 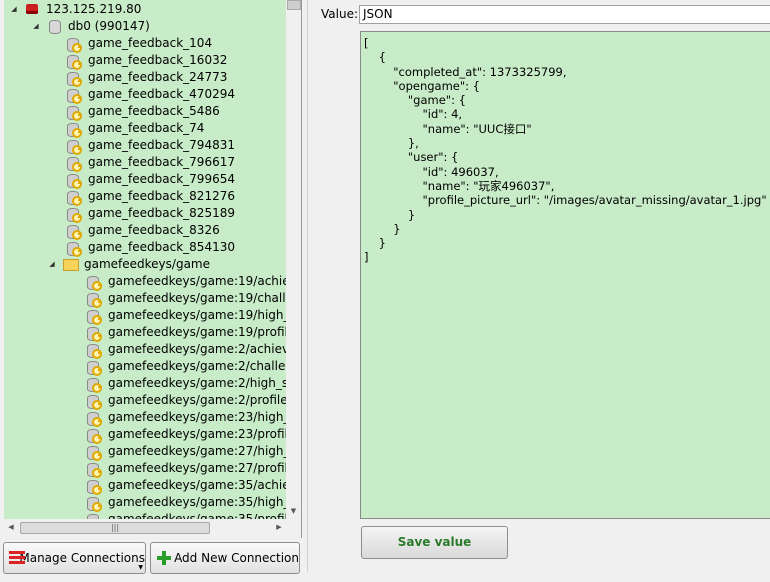 What do you see at coordinates (109, 26) in the screenshot?
I see `database-label: db0 (990147)` at bounding box center [109, 26].